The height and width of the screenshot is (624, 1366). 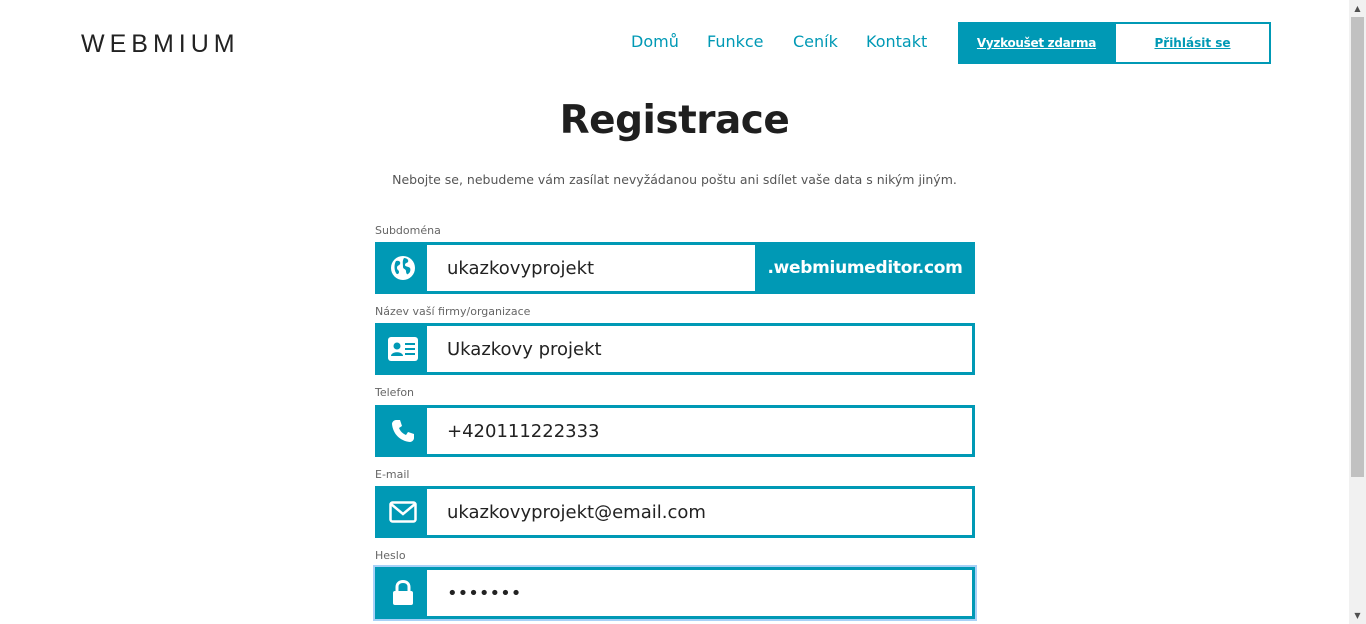 I want to click on phone-field: +420111222333, so click(x=675, y=431).